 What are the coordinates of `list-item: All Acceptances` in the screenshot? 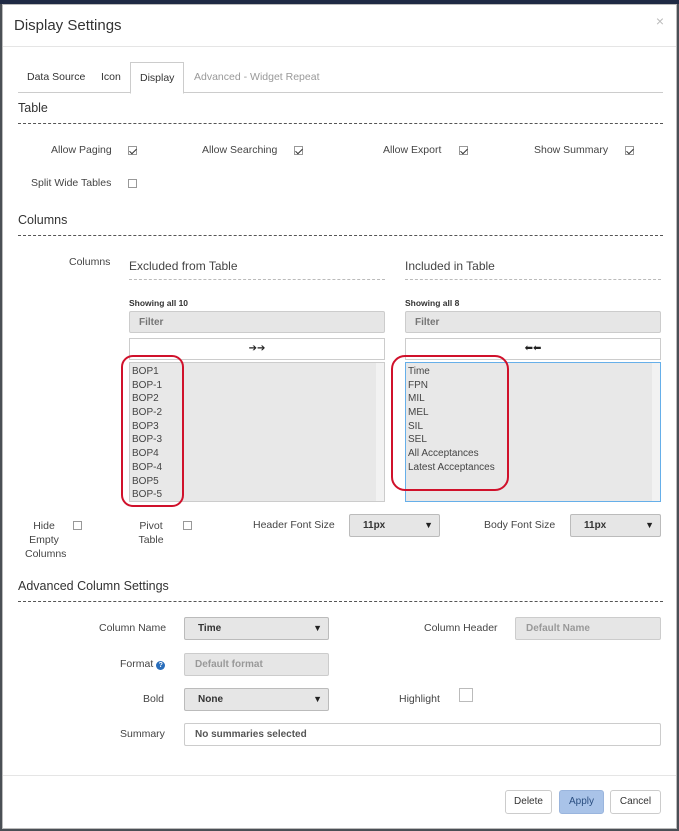 It's located at (533, 454).